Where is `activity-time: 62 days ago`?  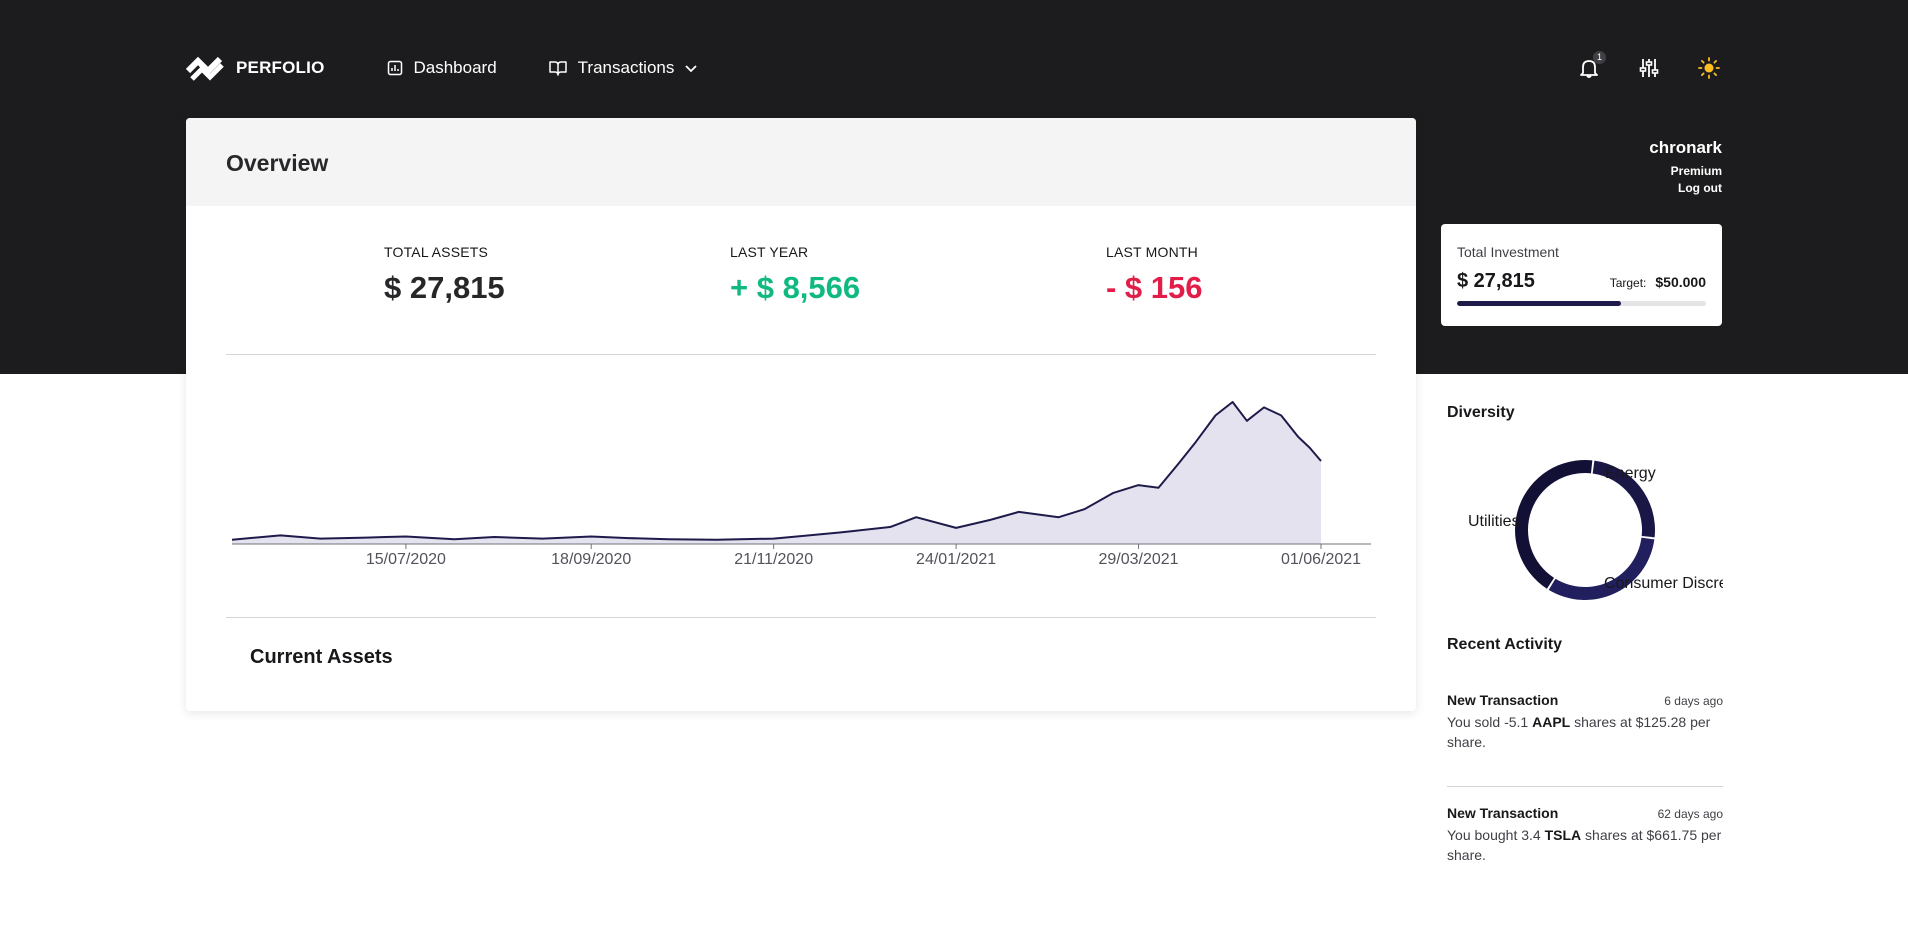
activity-time: 62 days ago is located at coordinates (1690, 814).